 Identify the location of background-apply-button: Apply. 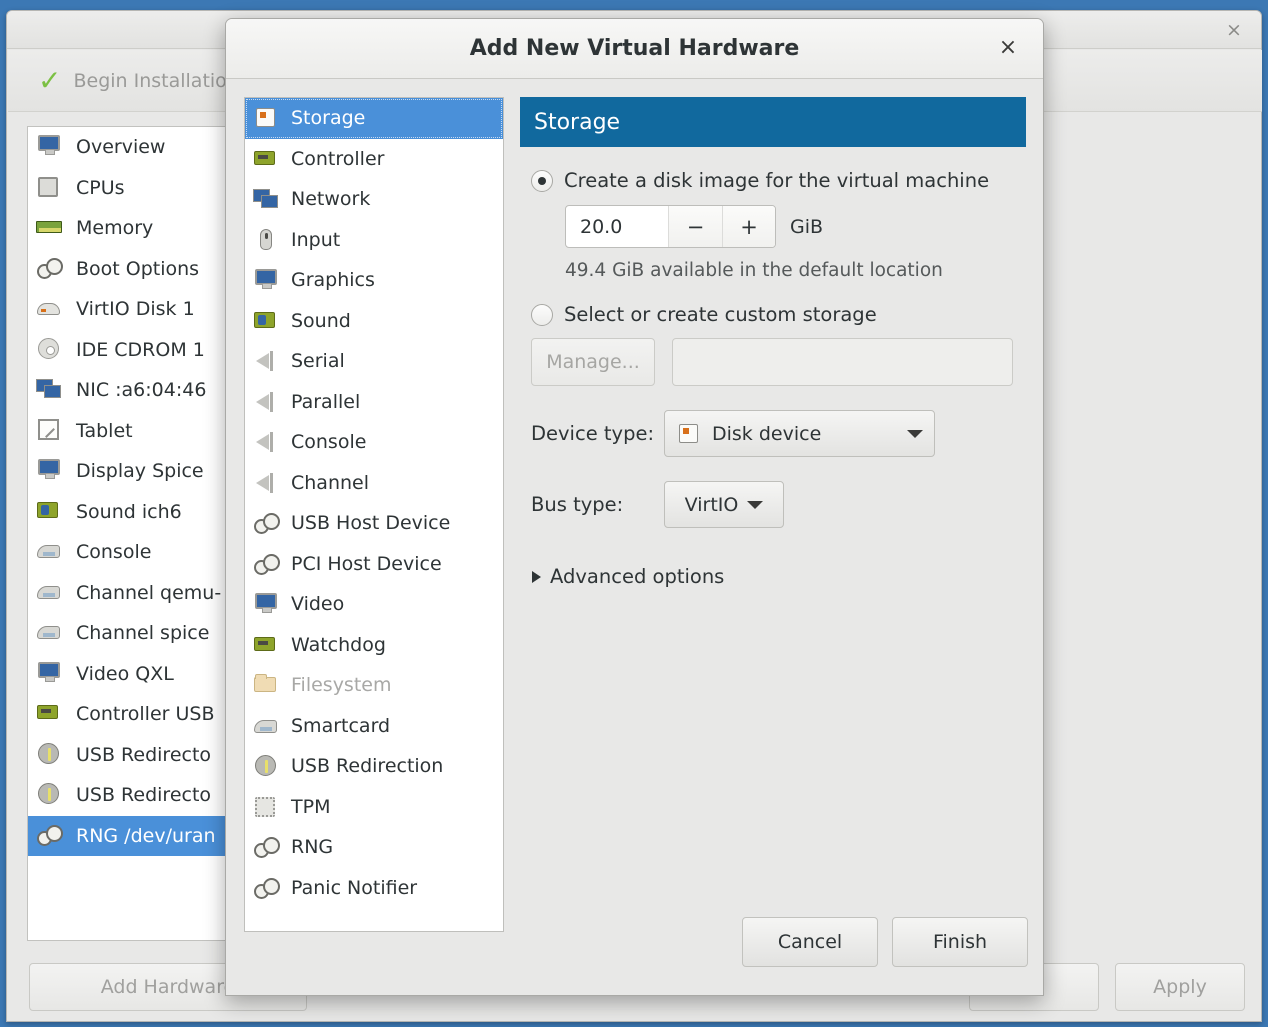
(1180, 987).